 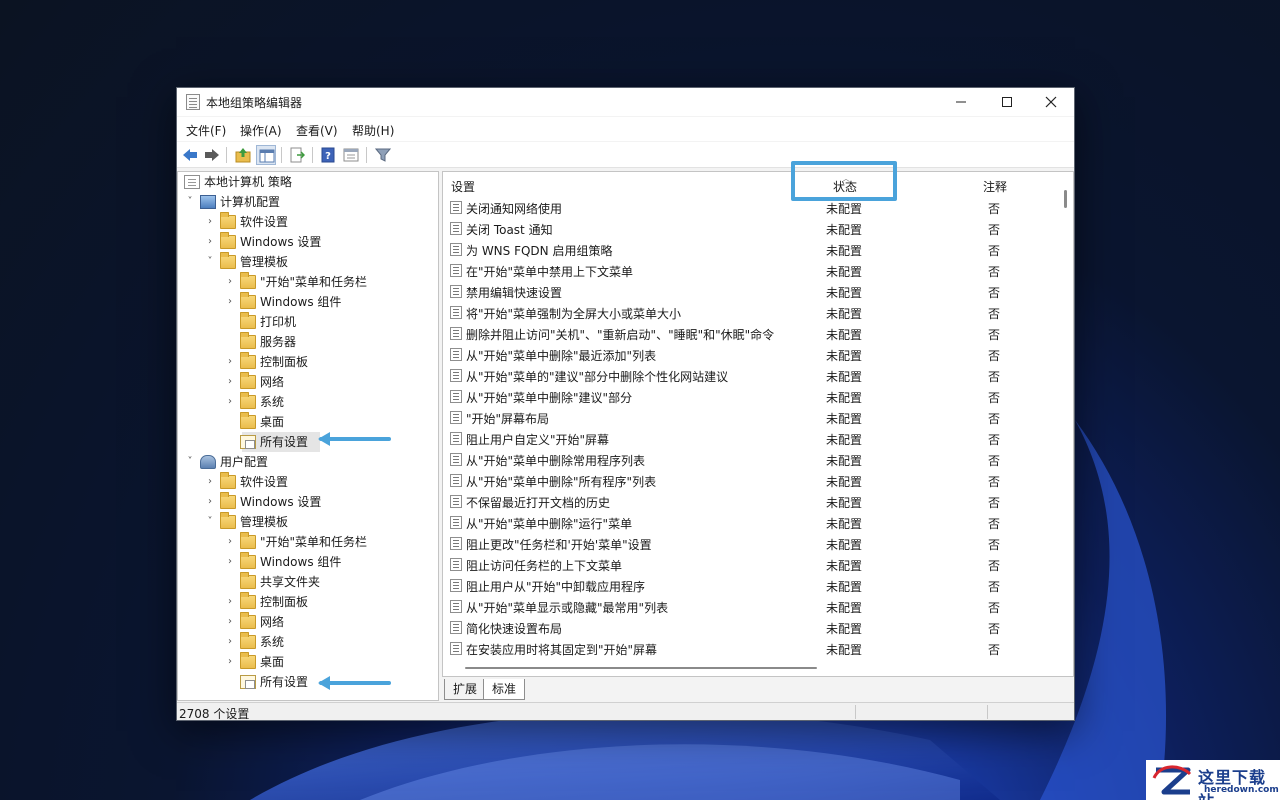 I want to click on title-bar: 本地组策略编辑器, so click(x=625, y=102).